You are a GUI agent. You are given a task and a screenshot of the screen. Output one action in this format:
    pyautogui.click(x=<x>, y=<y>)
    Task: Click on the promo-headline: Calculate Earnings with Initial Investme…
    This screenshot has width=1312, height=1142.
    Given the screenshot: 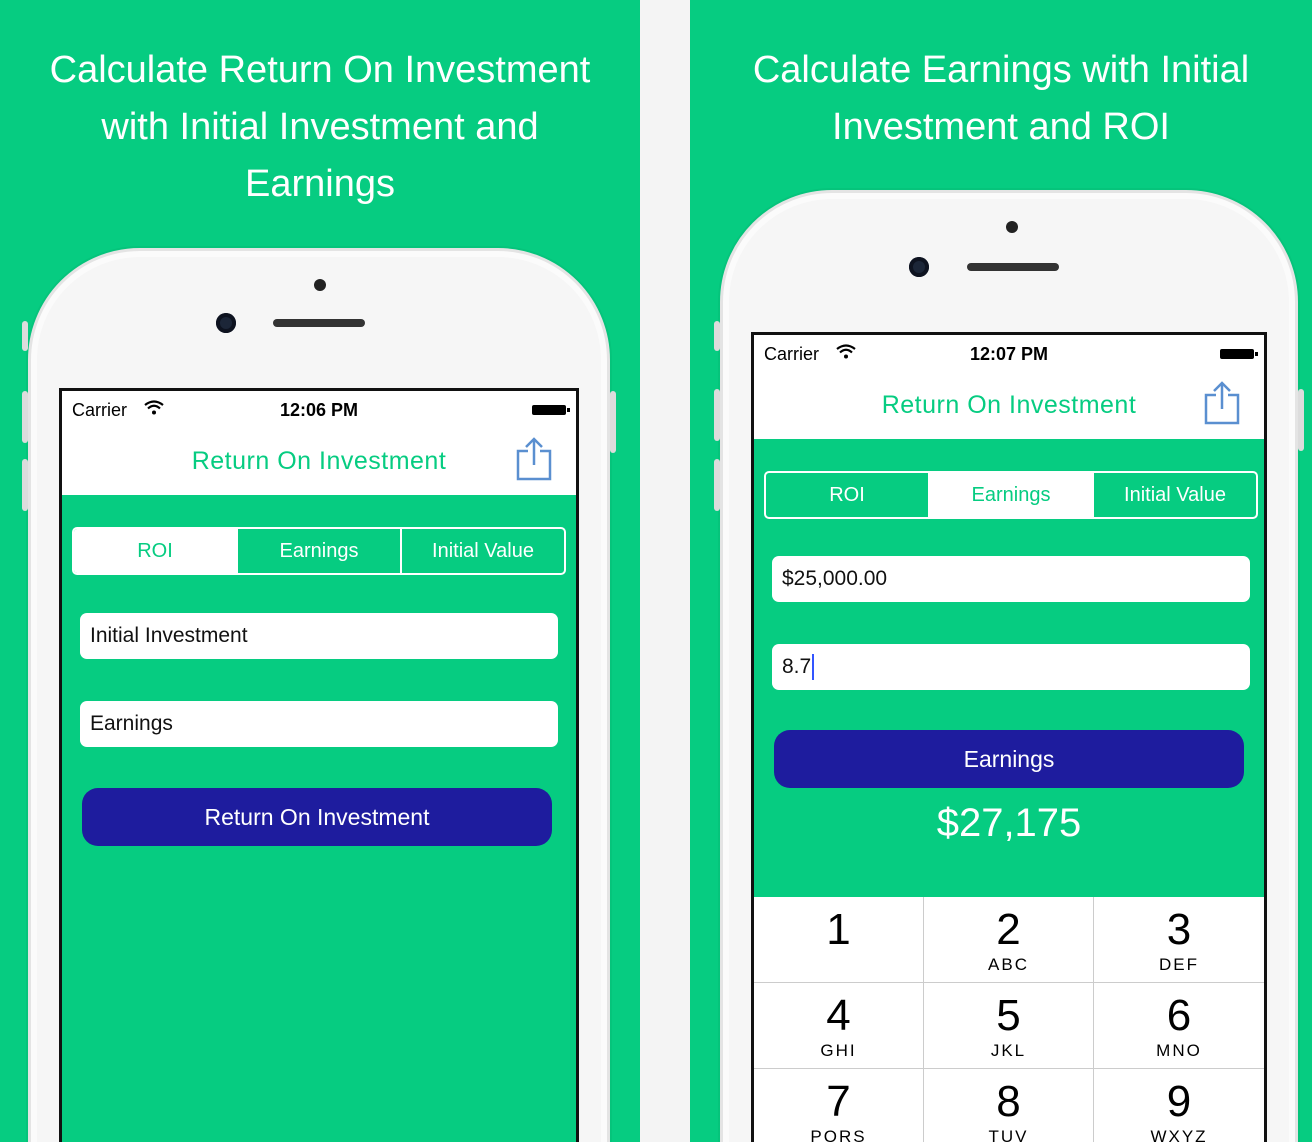 What is the action you would take?
    pyautogui.click(x=1001, y=98)
    